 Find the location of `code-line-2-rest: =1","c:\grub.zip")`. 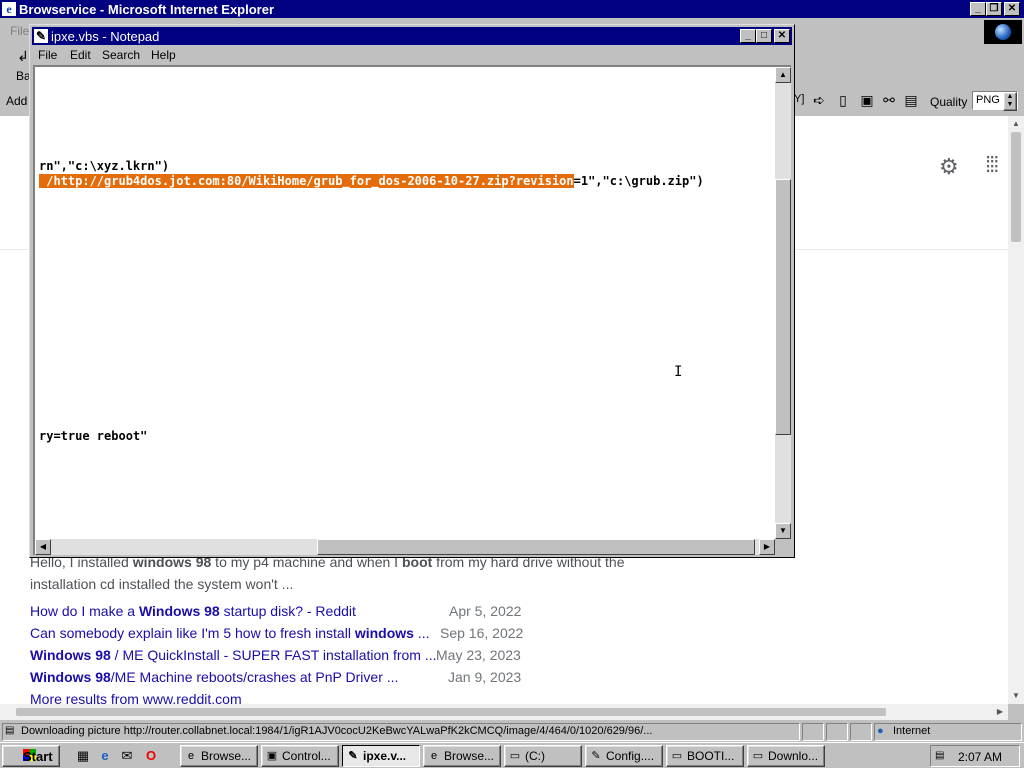

code-line-2-rest: =1","c:\grub.zip") is located at coordinates (638, 181).